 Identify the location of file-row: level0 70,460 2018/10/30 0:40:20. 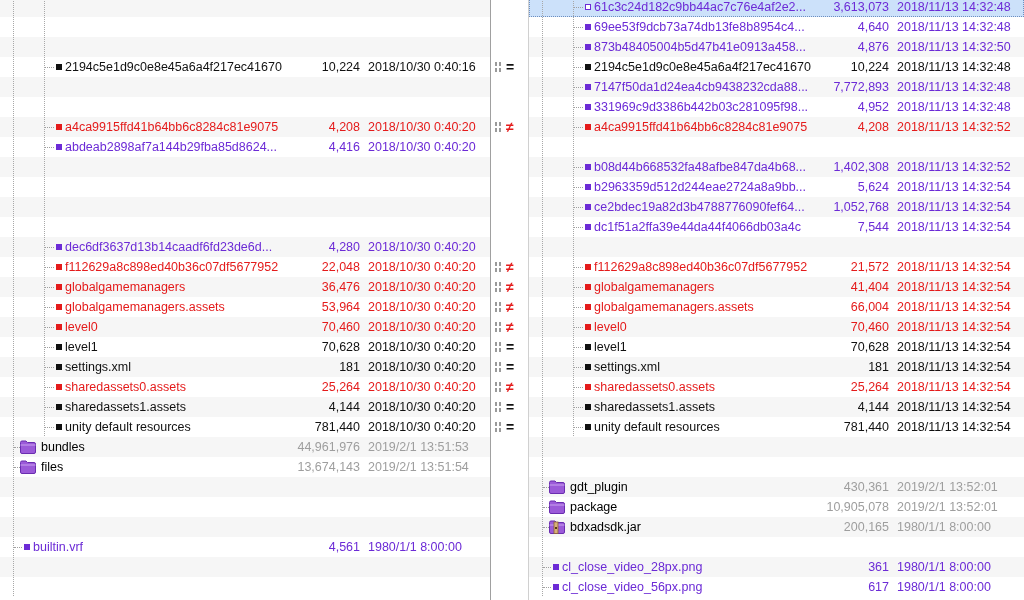
(245, 327).